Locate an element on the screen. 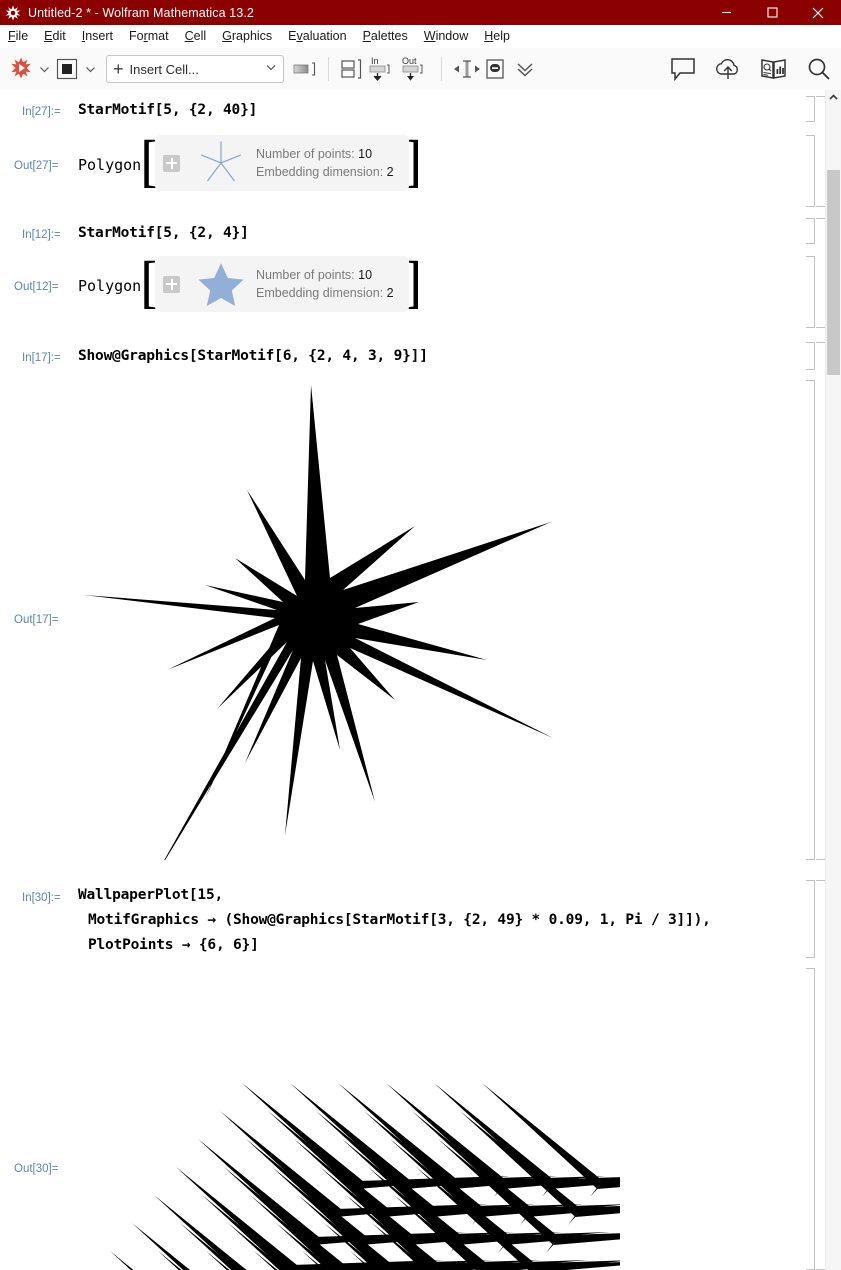 This screenshot has height=1270, width=841. window-title: Untitled-2 * - Wolfram Mathematica 13.2 is located at coordinates (141, 12).